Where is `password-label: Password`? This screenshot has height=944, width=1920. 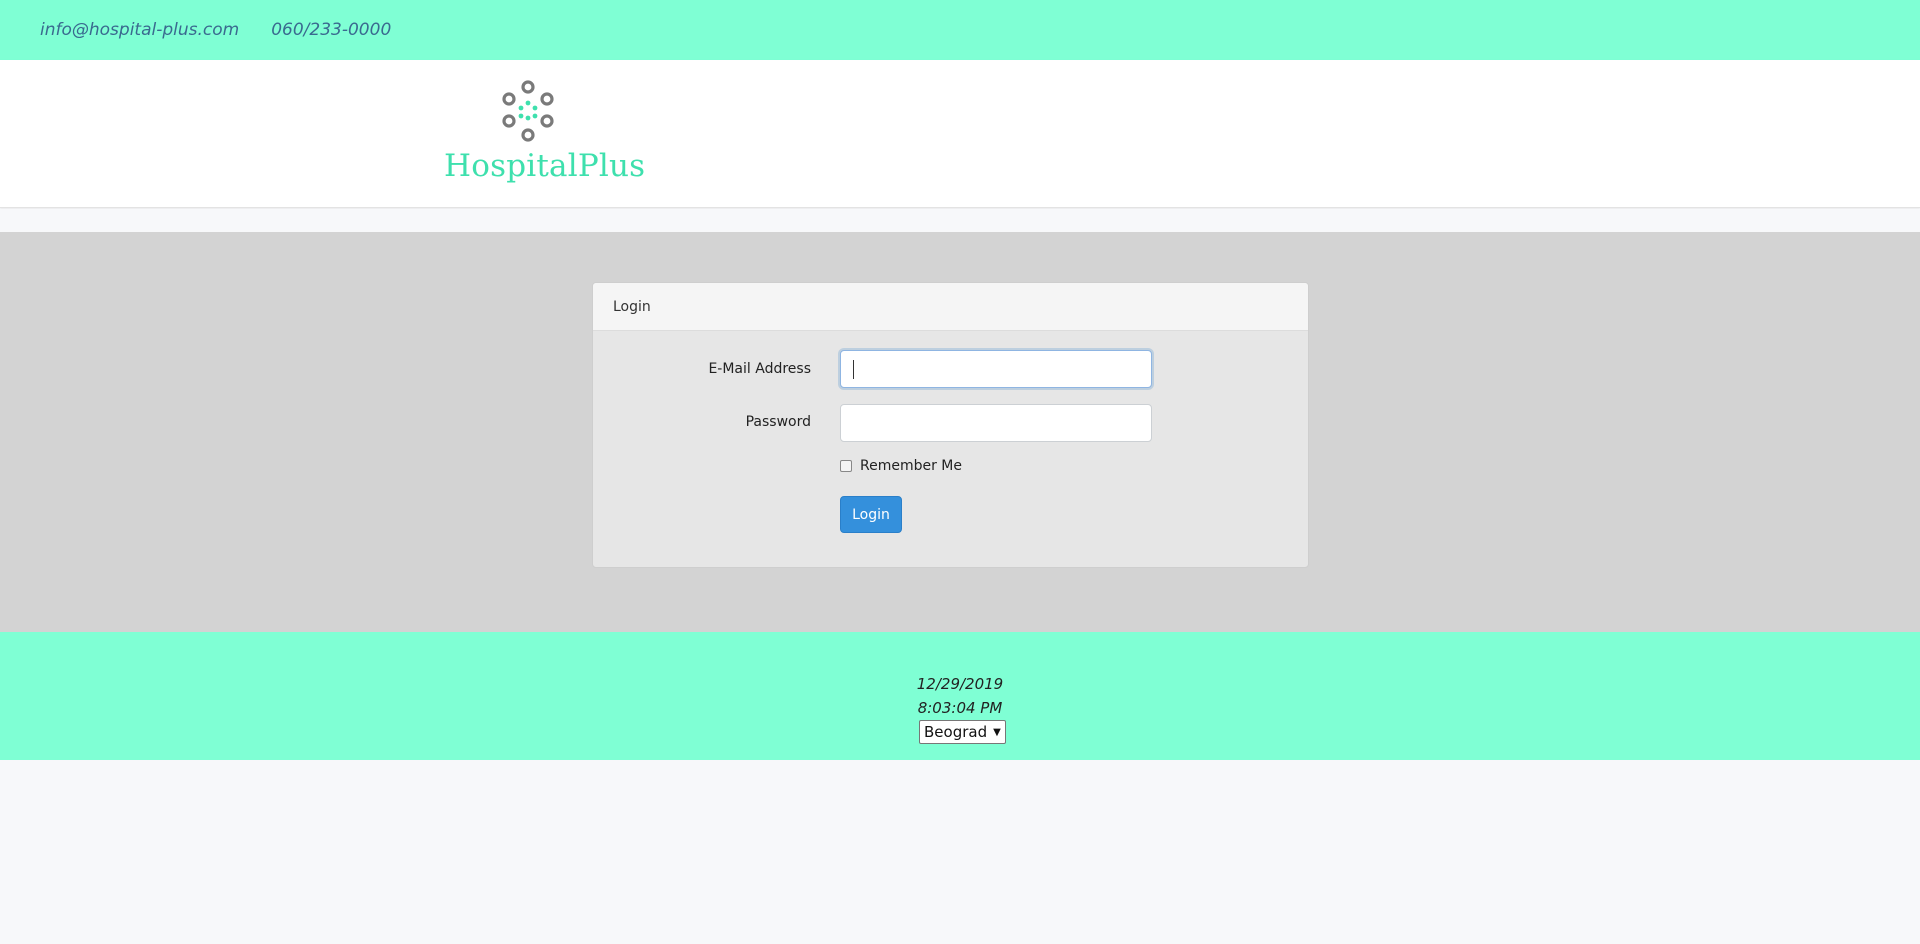
password-label: Password is located at coordinates (778, 422).